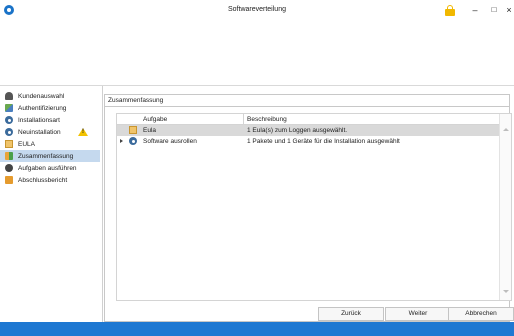  I want to click on sidebar-item-label: Neuinstallation, so click(39, 132).